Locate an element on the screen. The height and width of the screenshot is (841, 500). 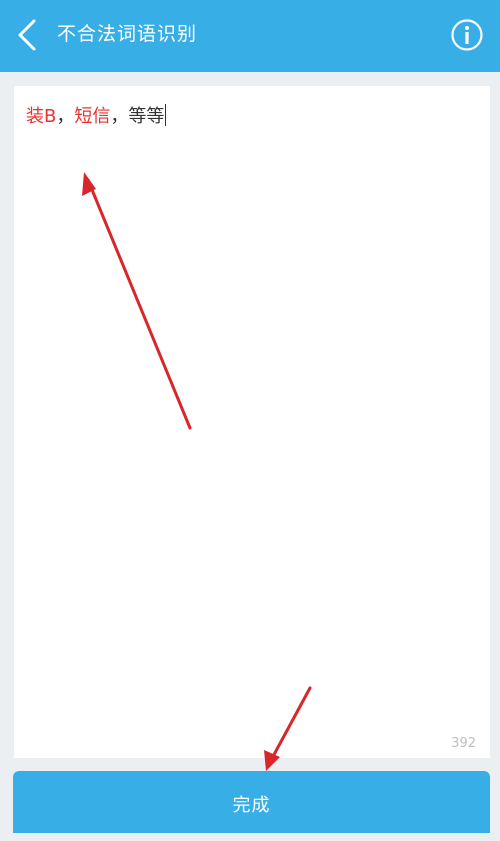
chevron-left-icon is located at coordinates (27, 35).